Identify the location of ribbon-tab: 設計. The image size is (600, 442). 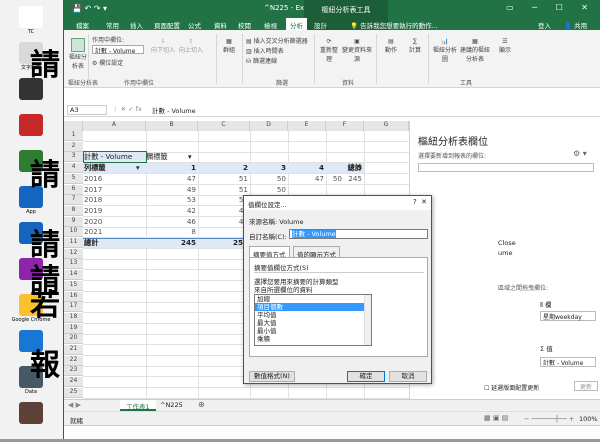
(320, 24).